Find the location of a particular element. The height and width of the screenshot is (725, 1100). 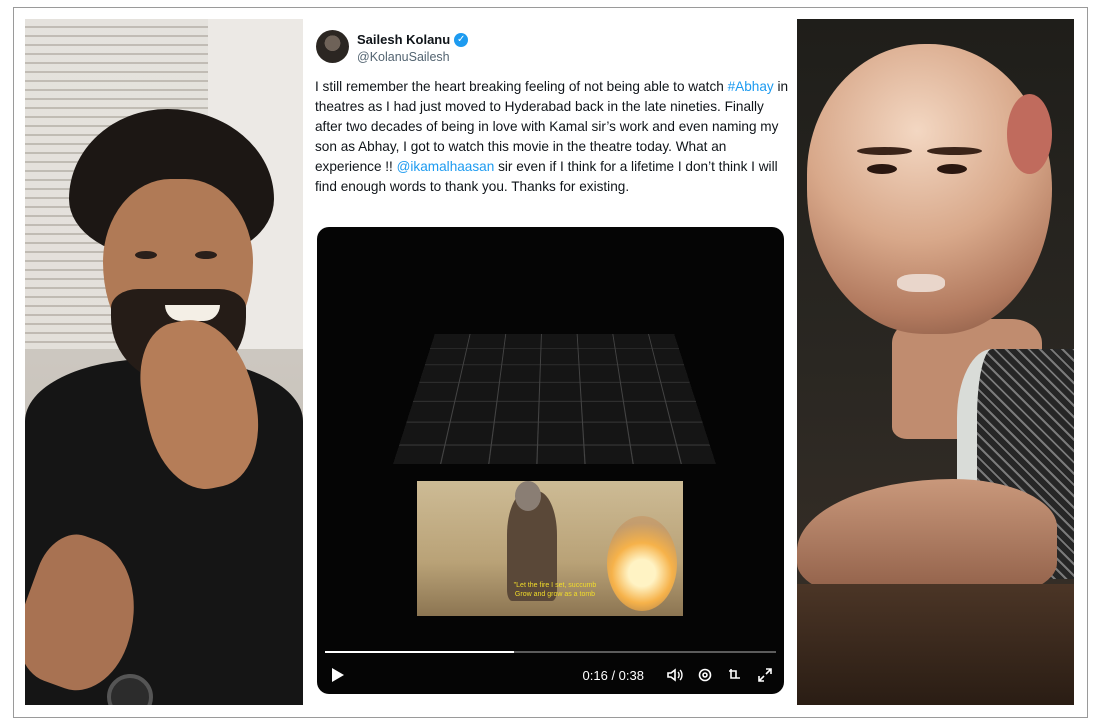

volume-button is located at coordinates (675, 675).